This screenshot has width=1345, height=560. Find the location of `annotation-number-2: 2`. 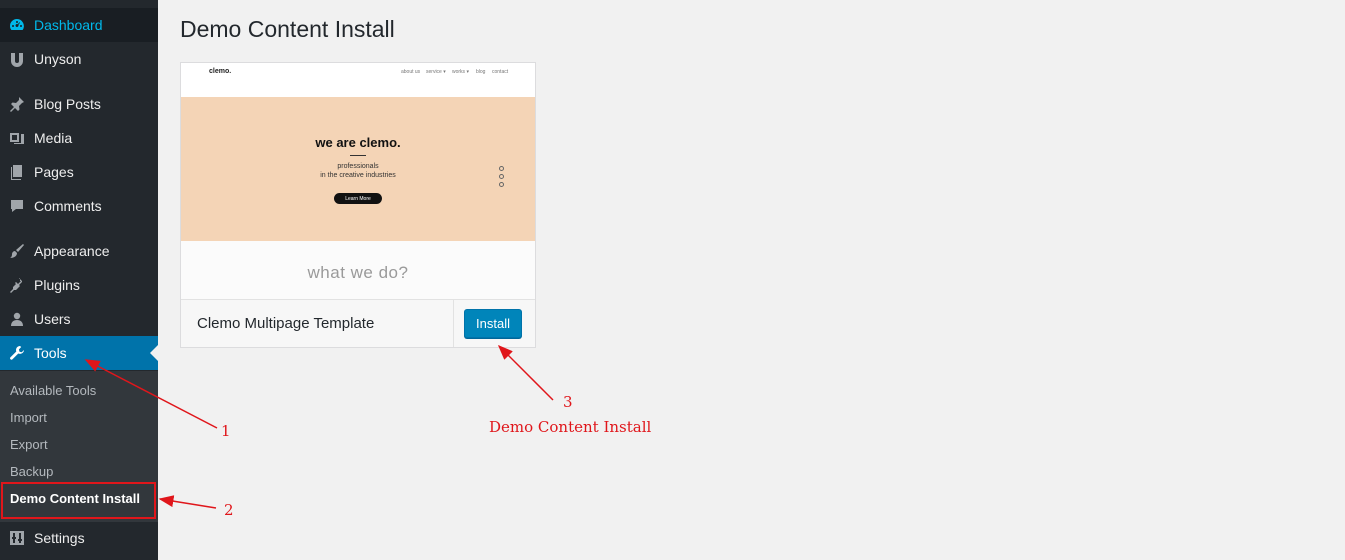

annotation-number-2: 2 is located at coordinates (229, 510).